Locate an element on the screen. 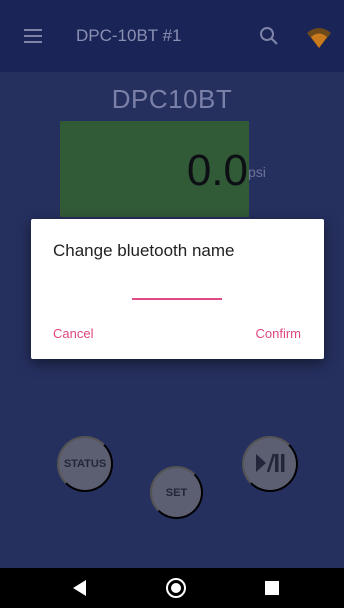  home-icon is located at coordinates (176, 588).